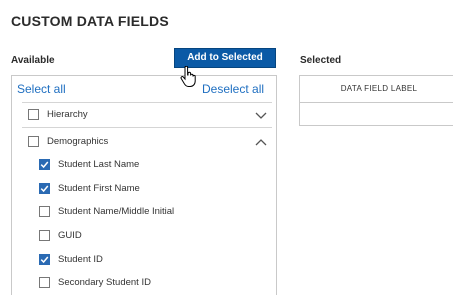  What do you see at coordinates (90, 21) in the screenshot?
I see `page-title: CUSTOM DATA FIELDS` at bounding box center [90, 21].